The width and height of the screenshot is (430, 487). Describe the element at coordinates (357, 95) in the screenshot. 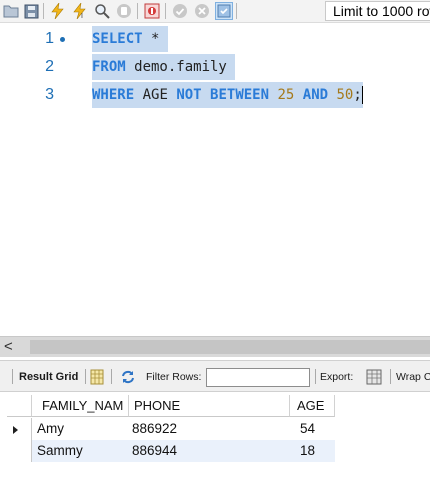

I see `sql-terminator: ;` at that location.